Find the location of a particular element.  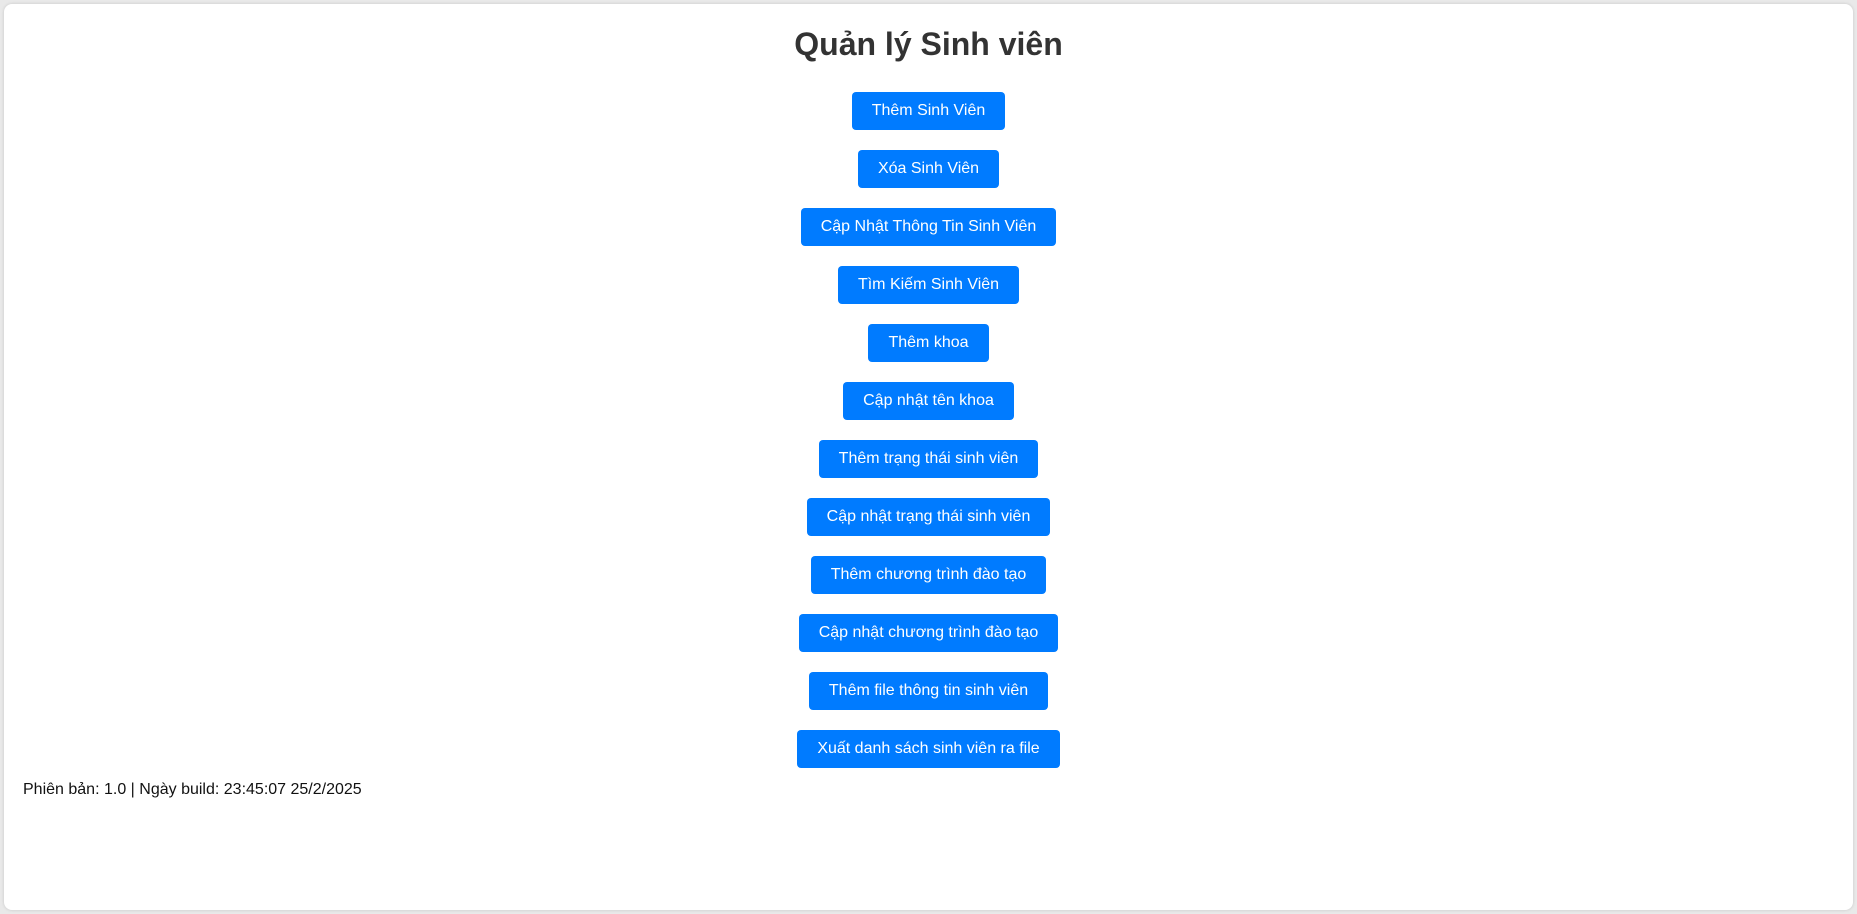

export-student-list-button: Xuất danh sách sinh viên ra file is located at coordinates (928, 749).